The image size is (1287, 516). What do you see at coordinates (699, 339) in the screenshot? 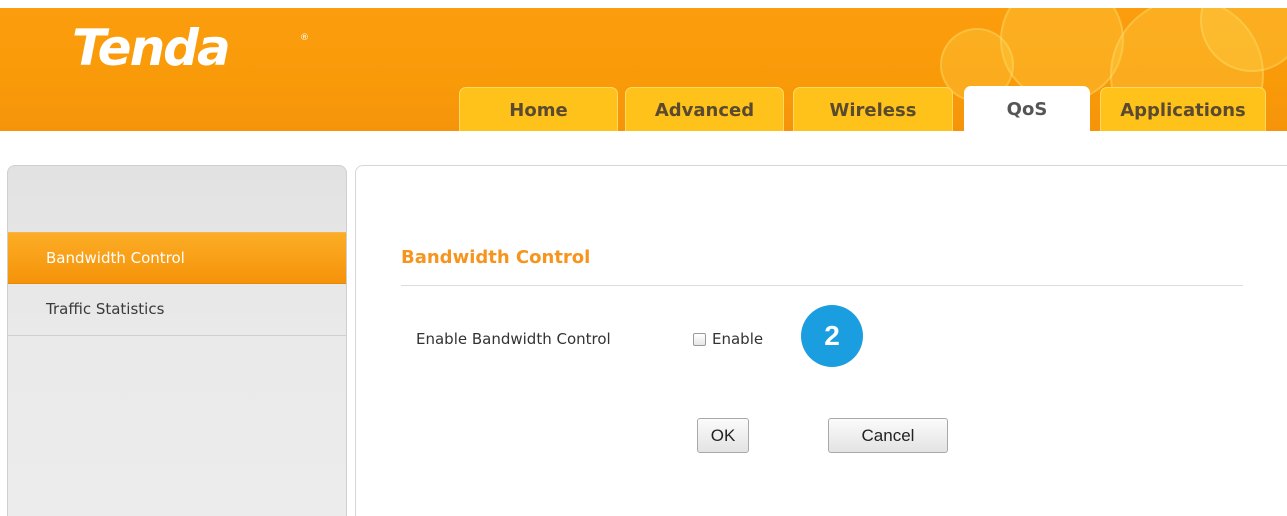
I see `enable-checkbox` at bounding box center [699, 339].